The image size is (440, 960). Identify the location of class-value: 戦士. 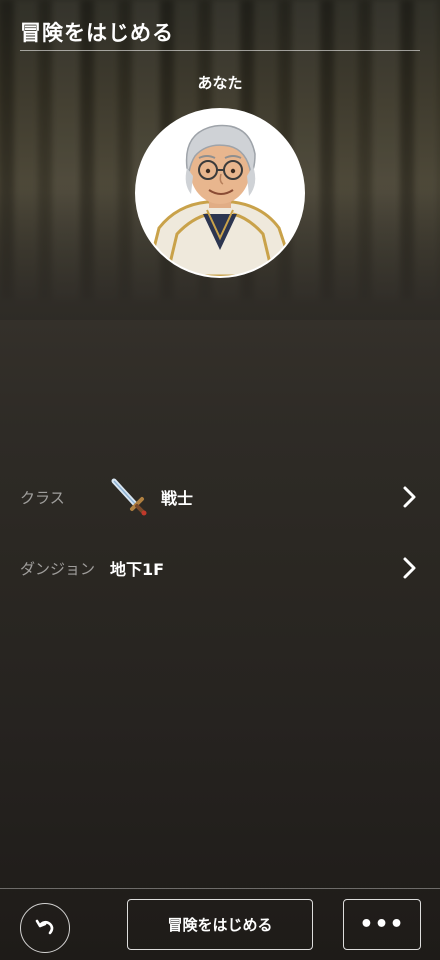
(177, 498).